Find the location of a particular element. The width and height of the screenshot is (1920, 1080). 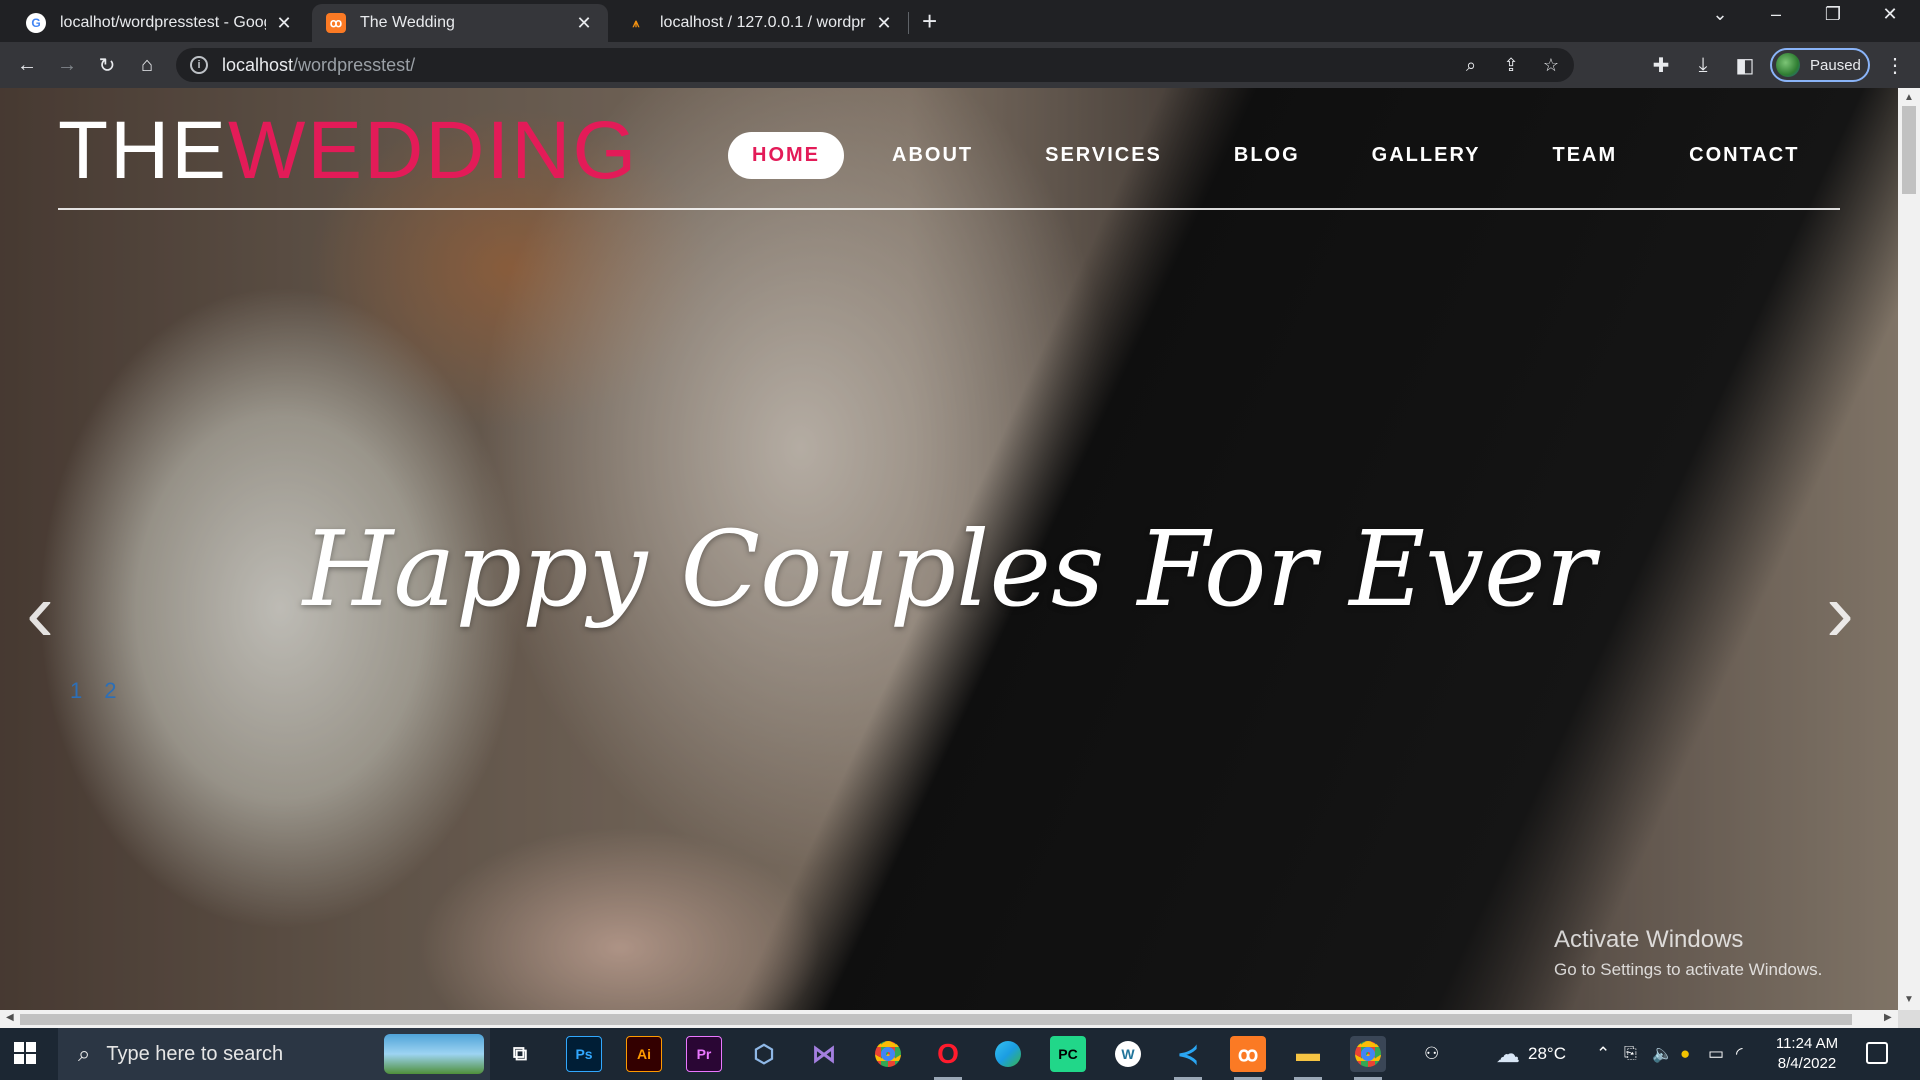

slider-dot-1: 1 is located at coordinates (76, 691).